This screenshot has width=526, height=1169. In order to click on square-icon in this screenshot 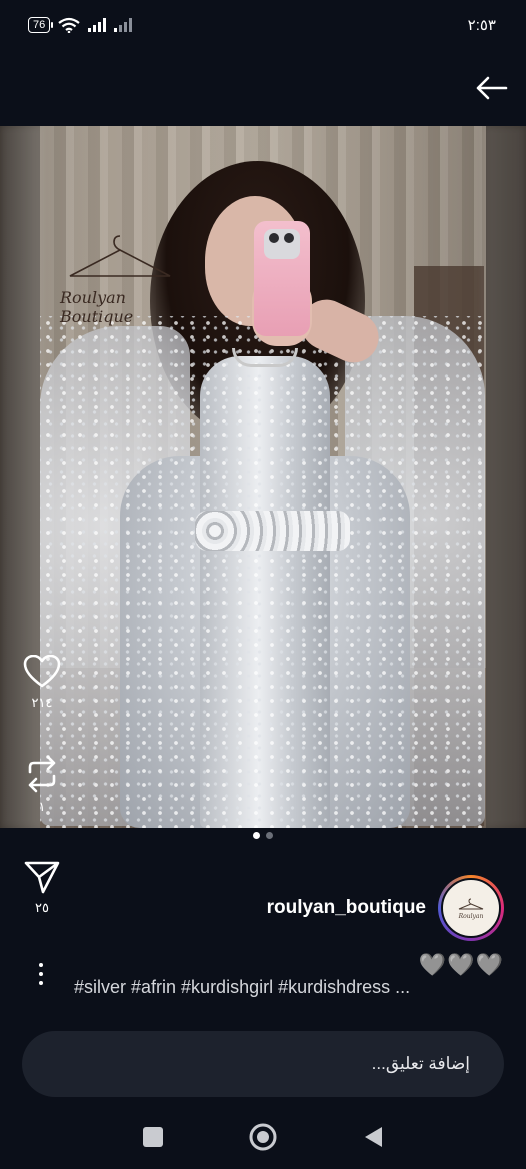, I will do `click(153, 1137)`.